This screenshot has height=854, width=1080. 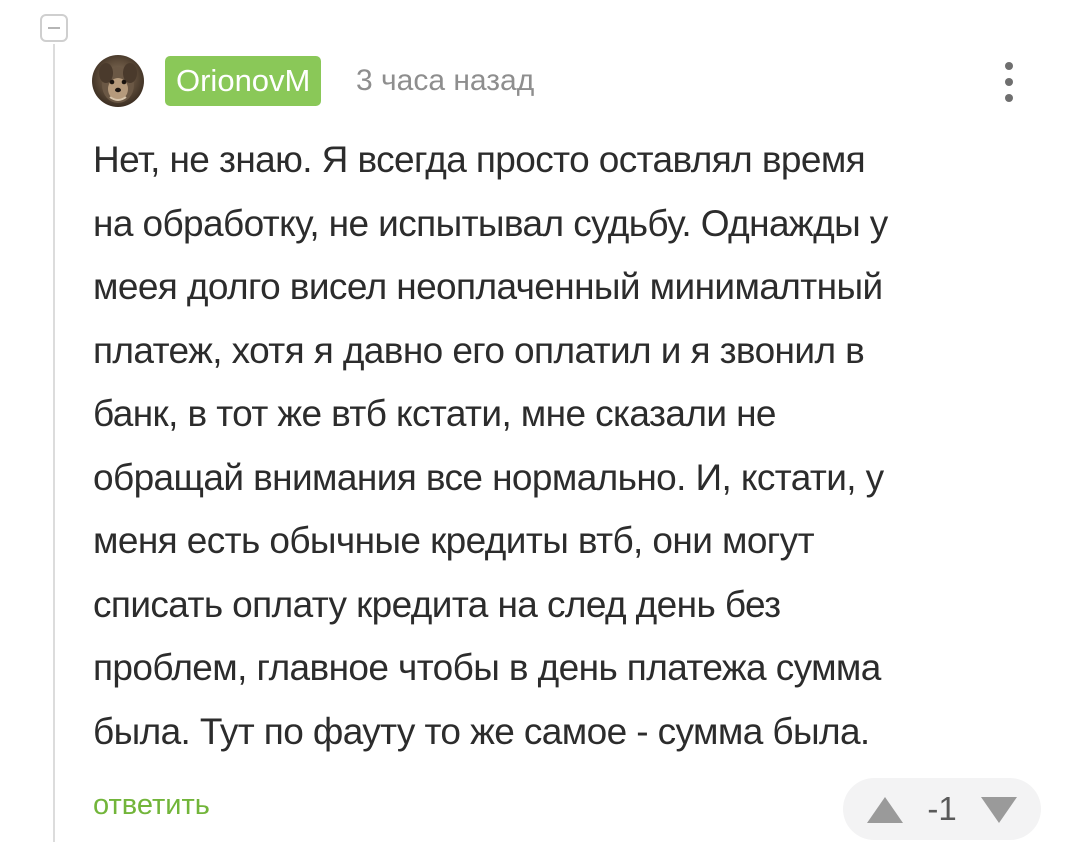 I want to click on rating-value: -1, so click(x=942, y=808).